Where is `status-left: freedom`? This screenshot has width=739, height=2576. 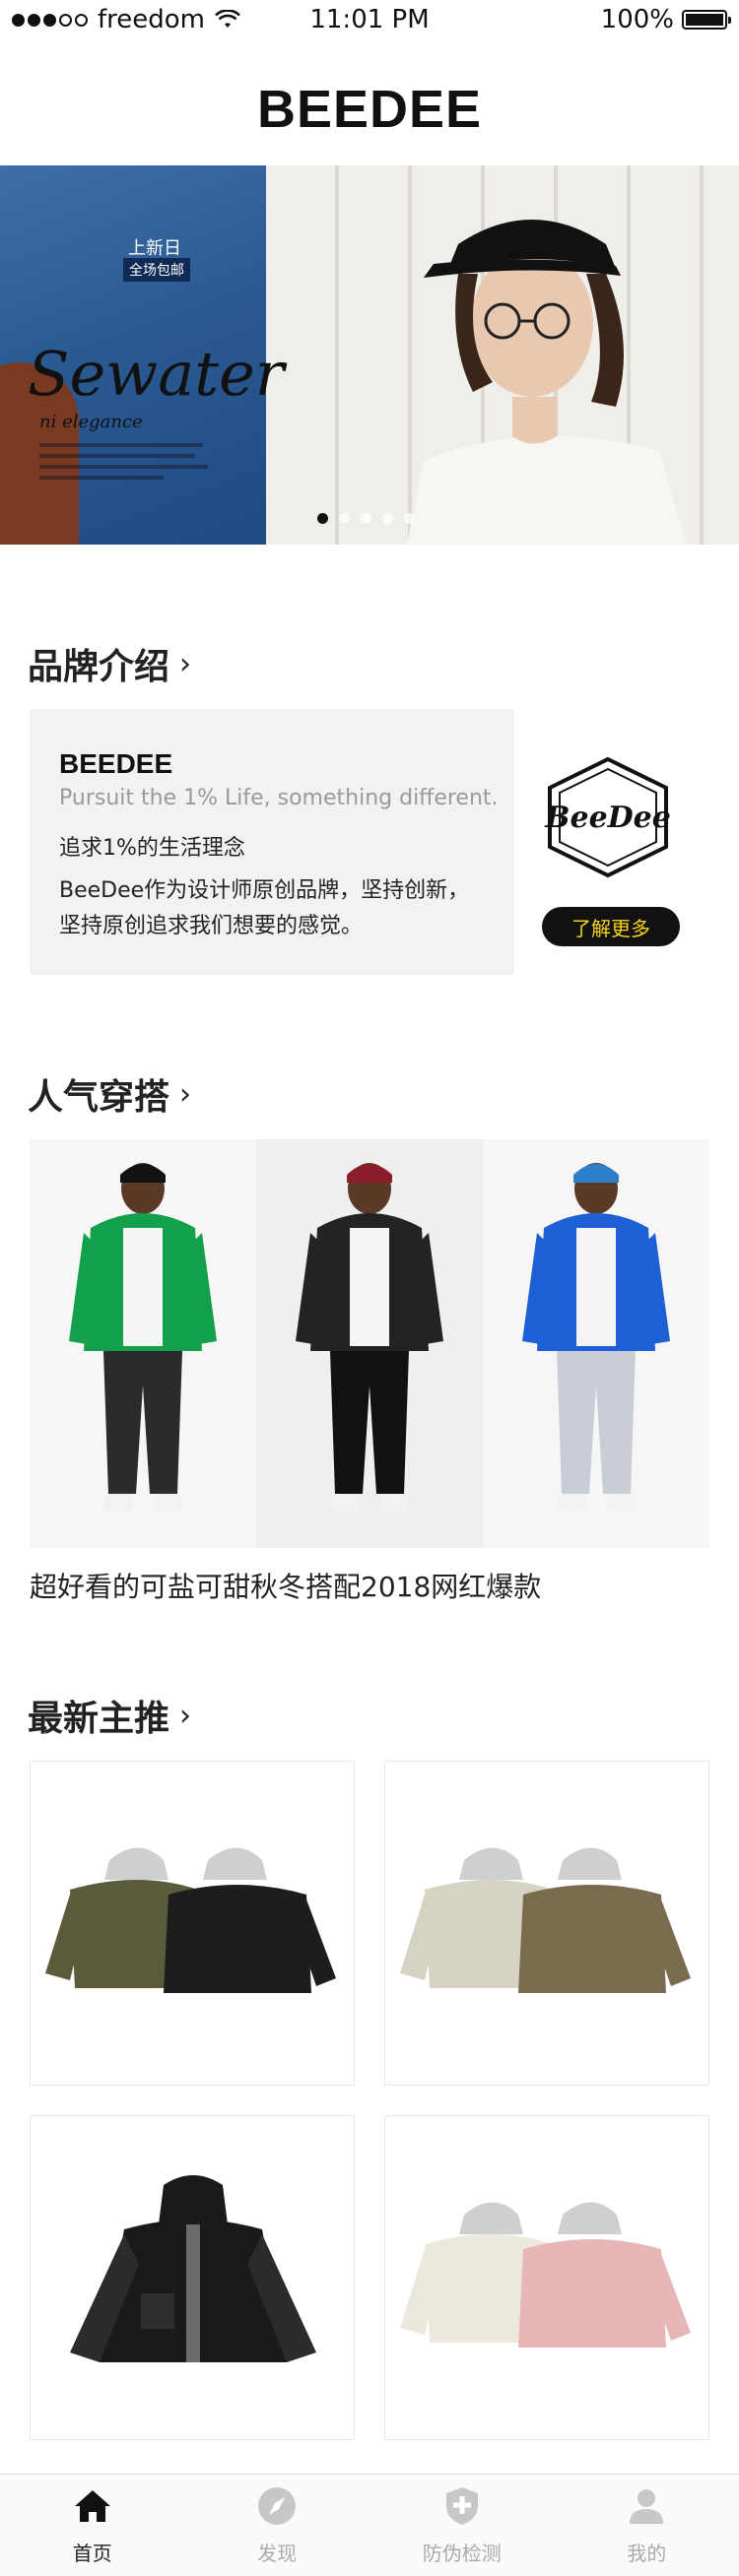 status-left: freedom is located at coordinates (140, 19).